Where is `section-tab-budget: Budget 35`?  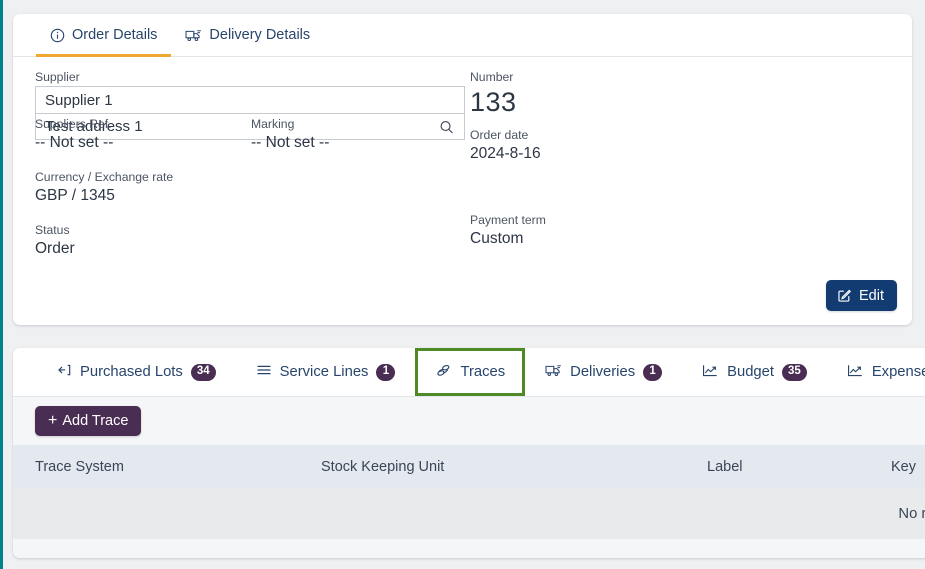
section-tab-budget: Budget 35 is located at coordinates (754, 372).